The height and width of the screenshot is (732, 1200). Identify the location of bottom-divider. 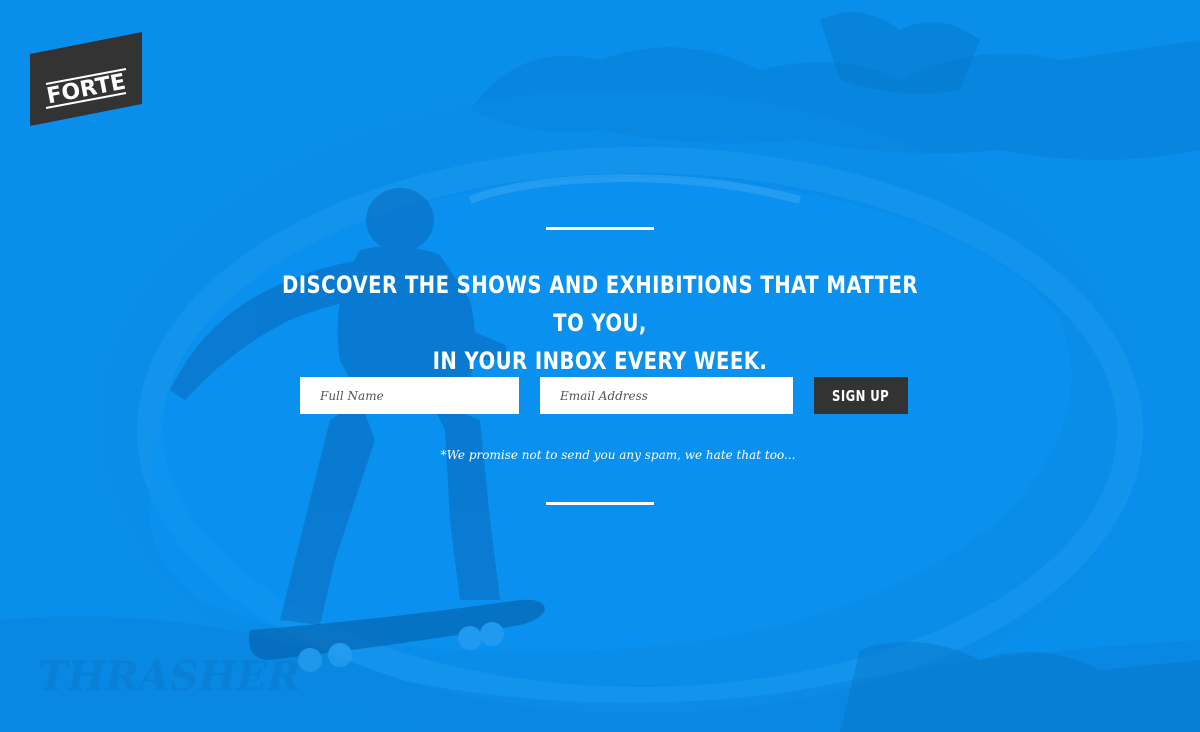
(600, 503).